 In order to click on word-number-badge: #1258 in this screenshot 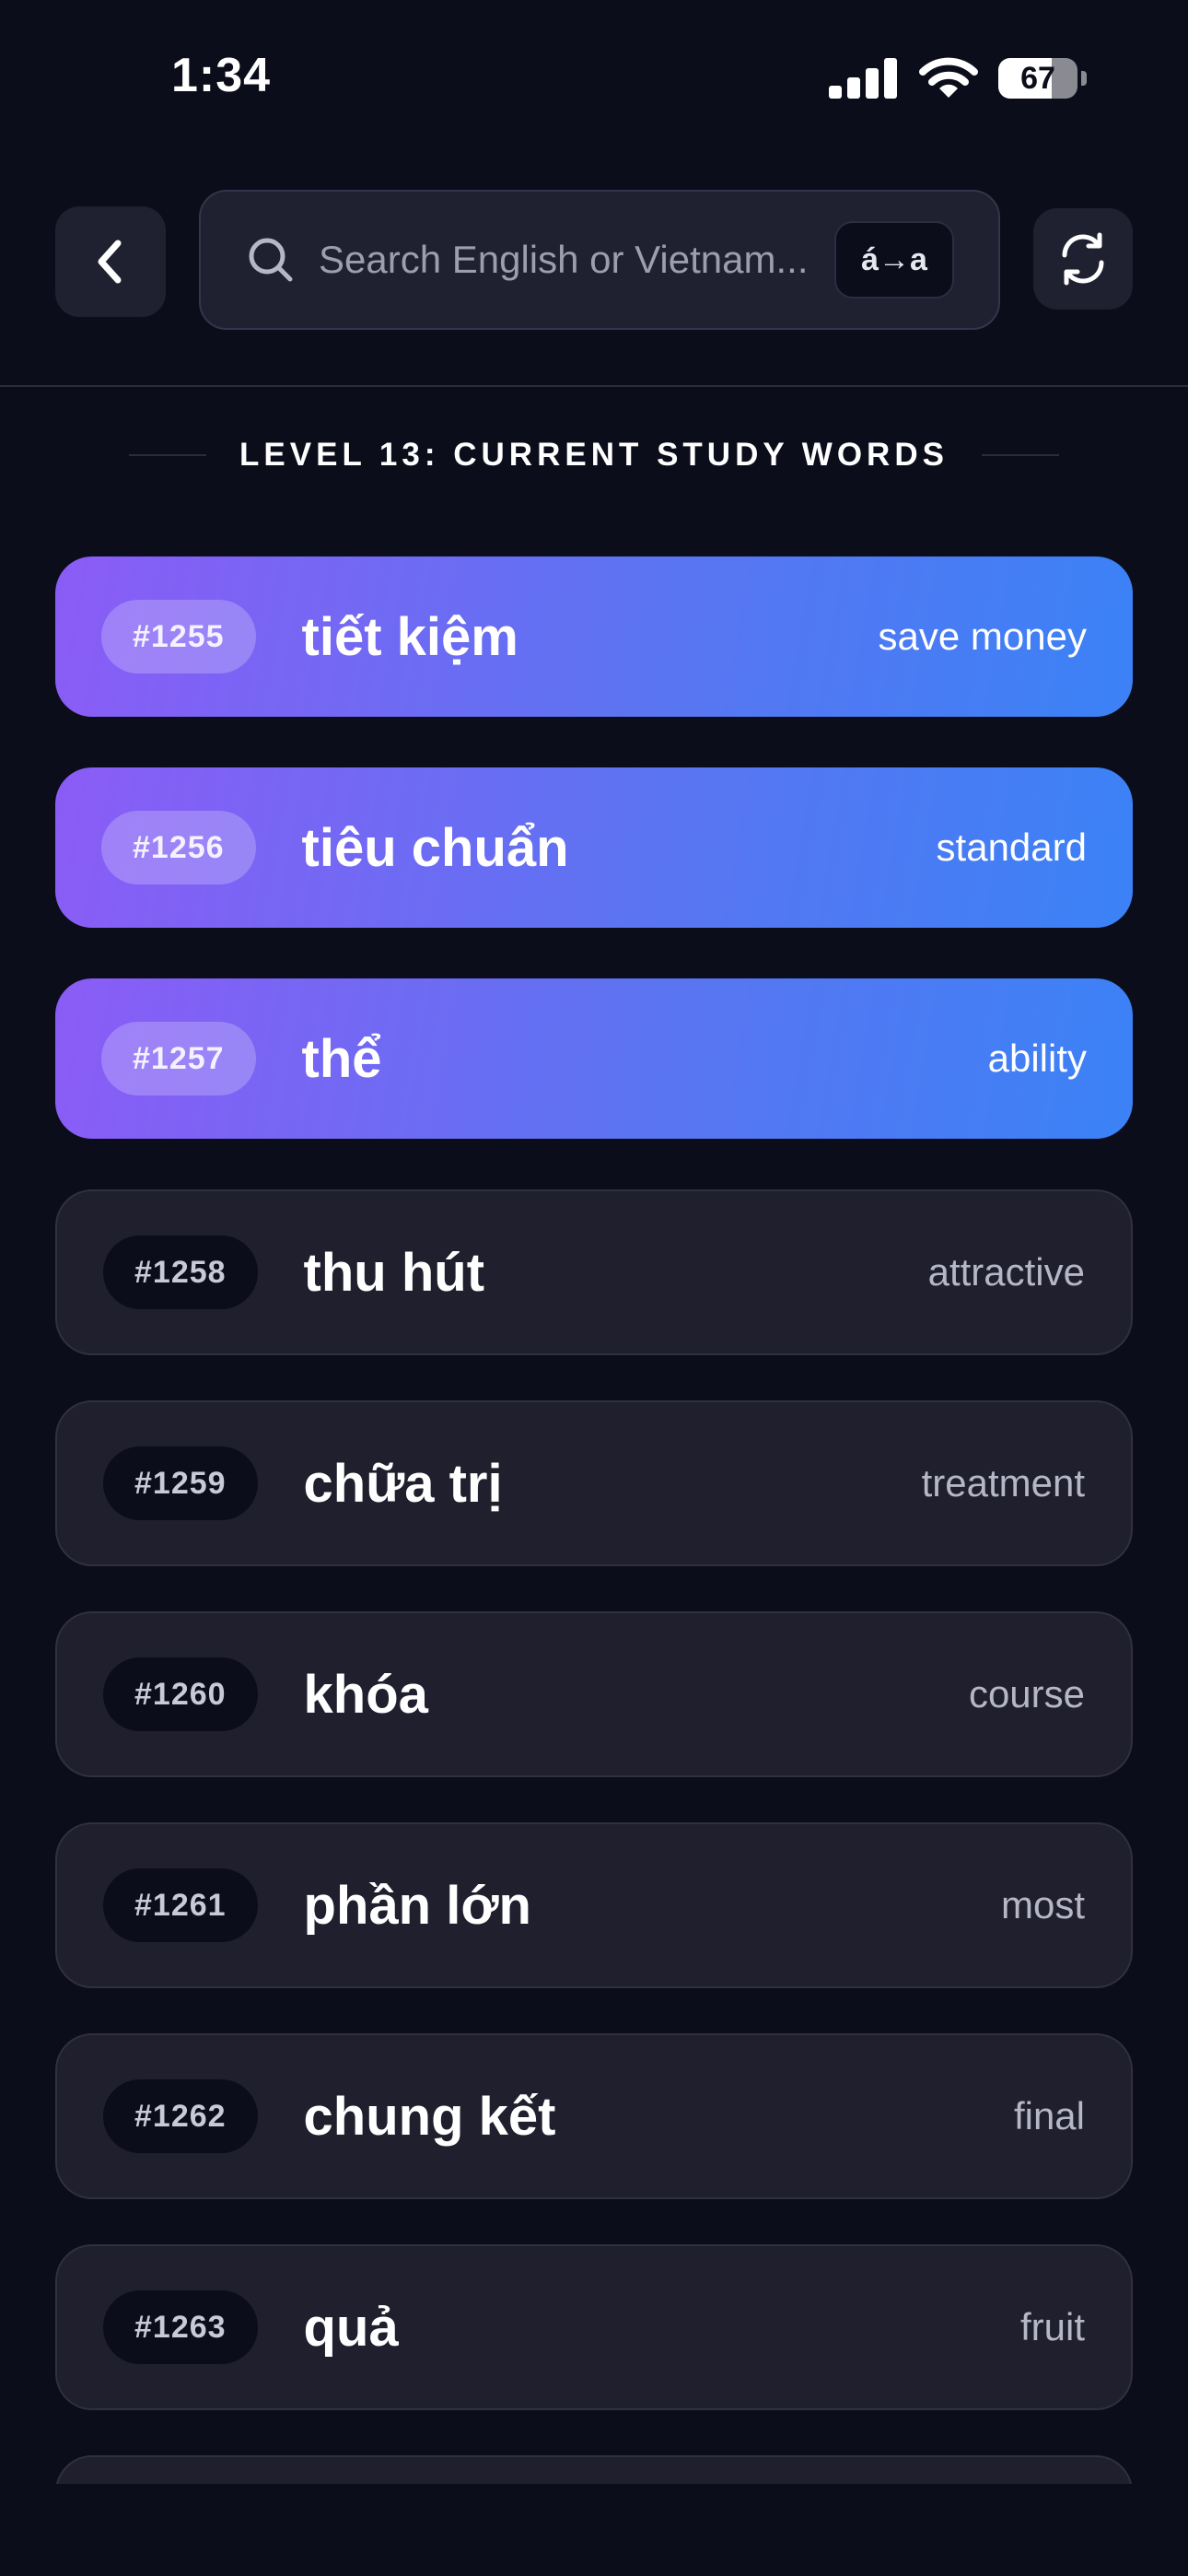, I will do `click(180, 1272)`.